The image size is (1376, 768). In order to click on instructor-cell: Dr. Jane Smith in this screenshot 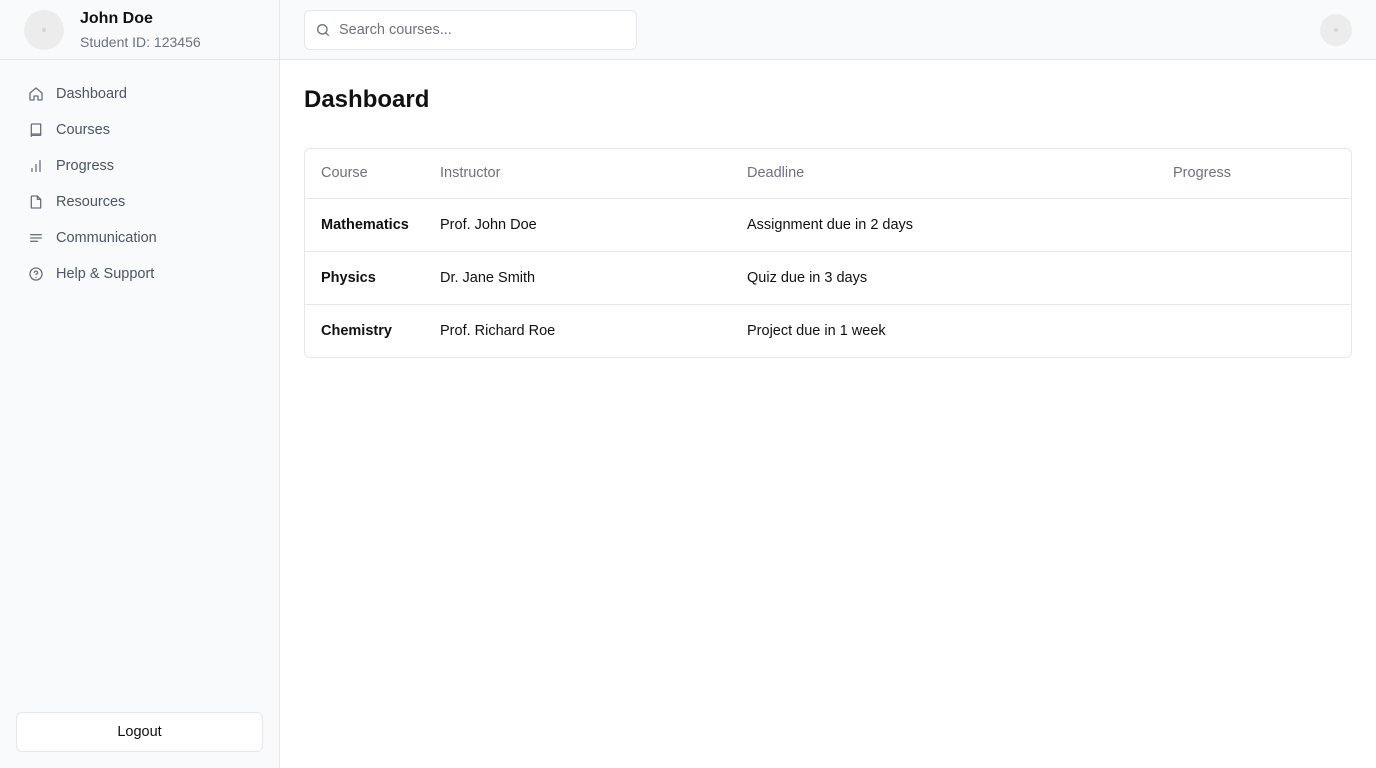, I will do `click(577, 278)`.